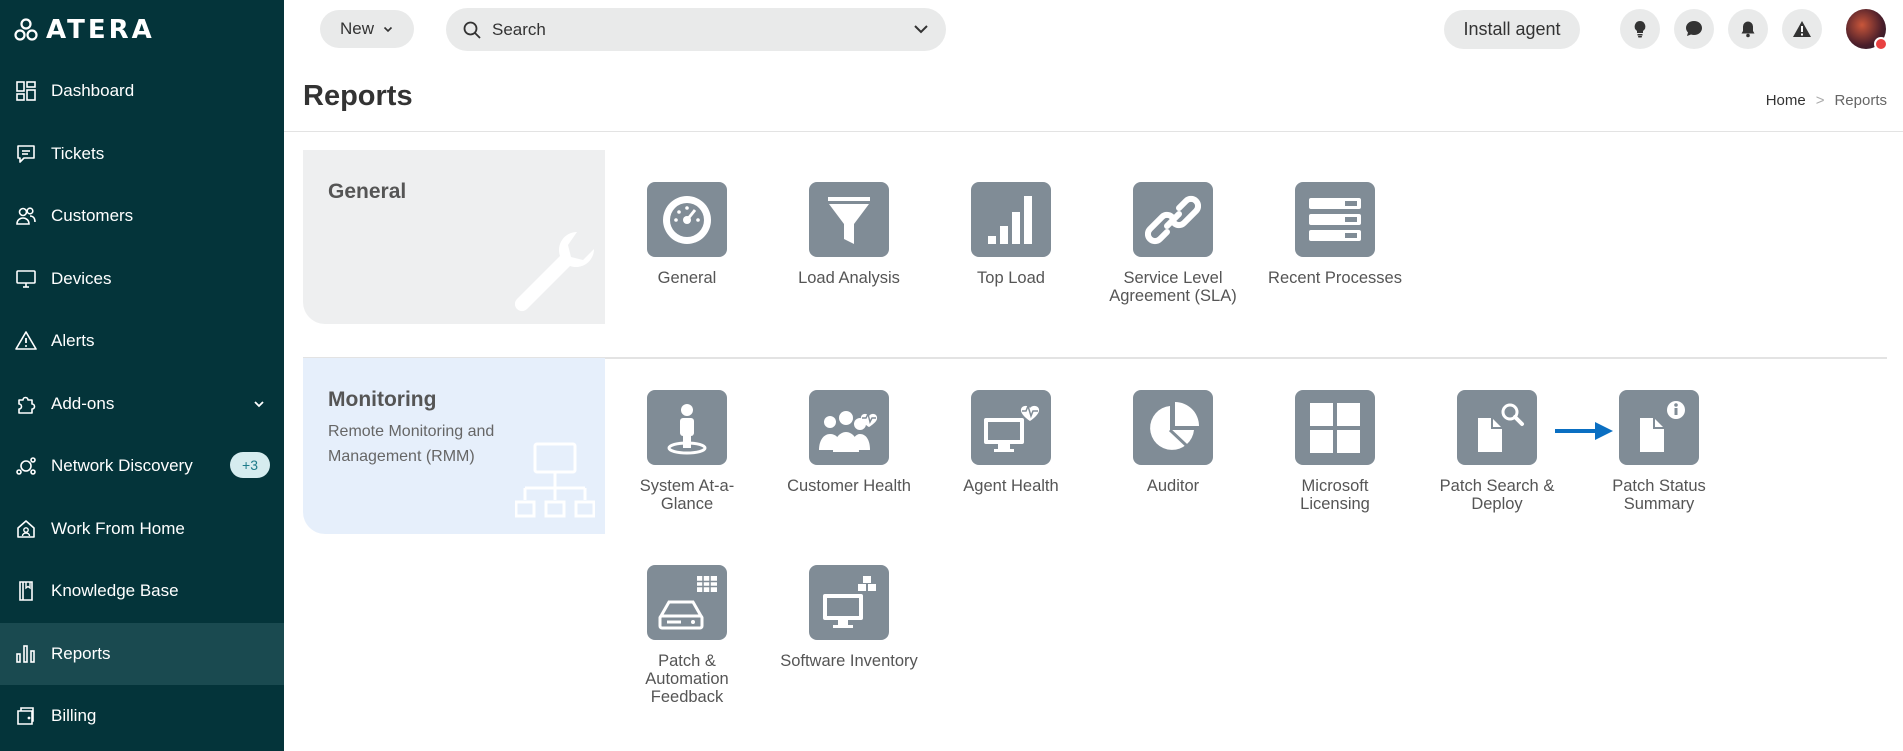  I want to click on report-software-inventory: Software Inventory, so click(849, 617).